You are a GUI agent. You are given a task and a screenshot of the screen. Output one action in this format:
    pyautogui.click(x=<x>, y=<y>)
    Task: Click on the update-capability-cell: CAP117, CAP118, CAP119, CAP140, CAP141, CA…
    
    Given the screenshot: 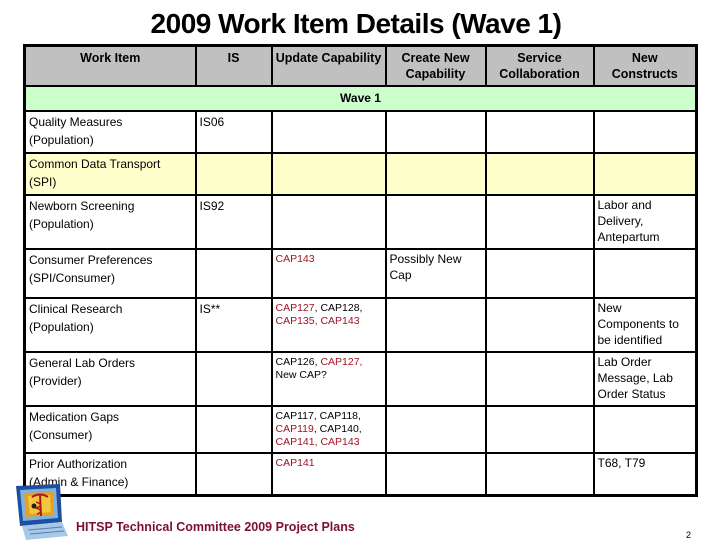 What is the action you would take?
    pyautogui.click(x=328, y=429)
    